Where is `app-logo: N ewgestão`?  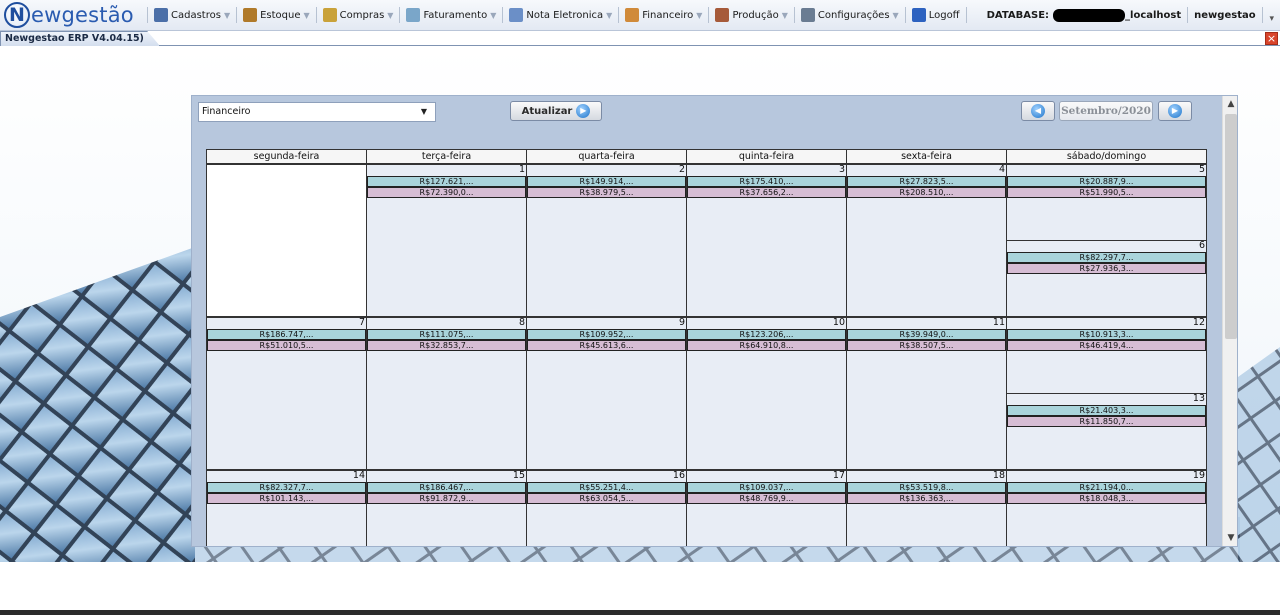 app-logo: N ewgestão is located at coordinates (72, 15).